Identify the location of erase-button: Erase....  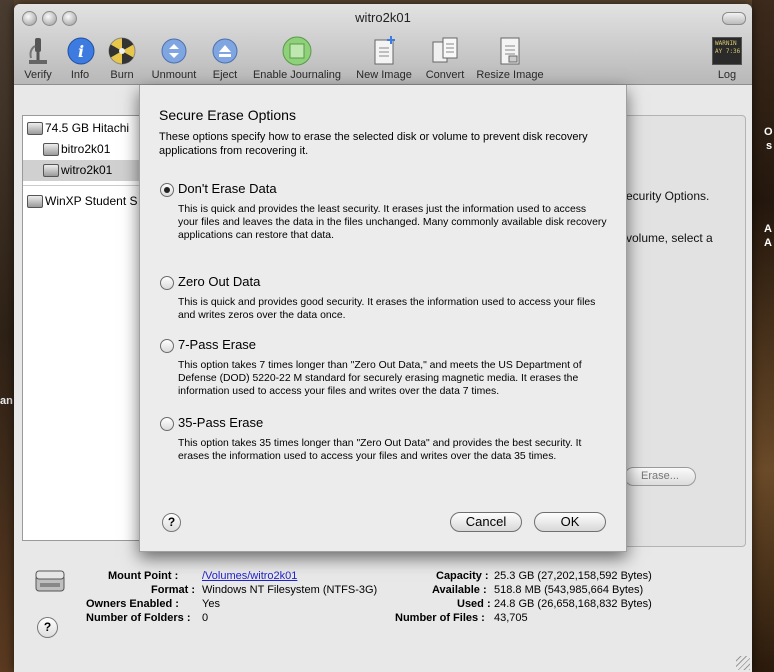
(660, 476).